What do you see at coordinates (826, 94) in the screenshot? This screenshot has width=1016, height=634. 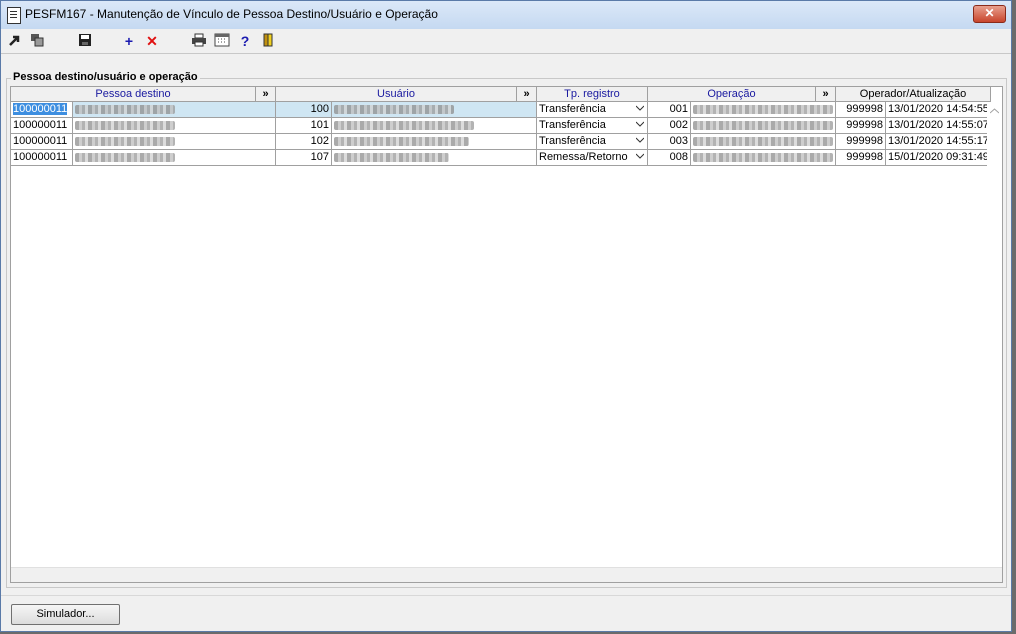 I see `expand-operacao-button: »` at bounding box center [826, 94].